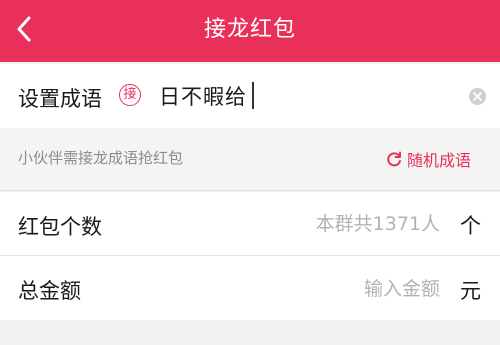 This screenshot has width=500, height=345. Describe the element at coordinates (101, 158) in the screenshot. I see `hint-text: 小伙伴需接龙成语抢红包` at that location.